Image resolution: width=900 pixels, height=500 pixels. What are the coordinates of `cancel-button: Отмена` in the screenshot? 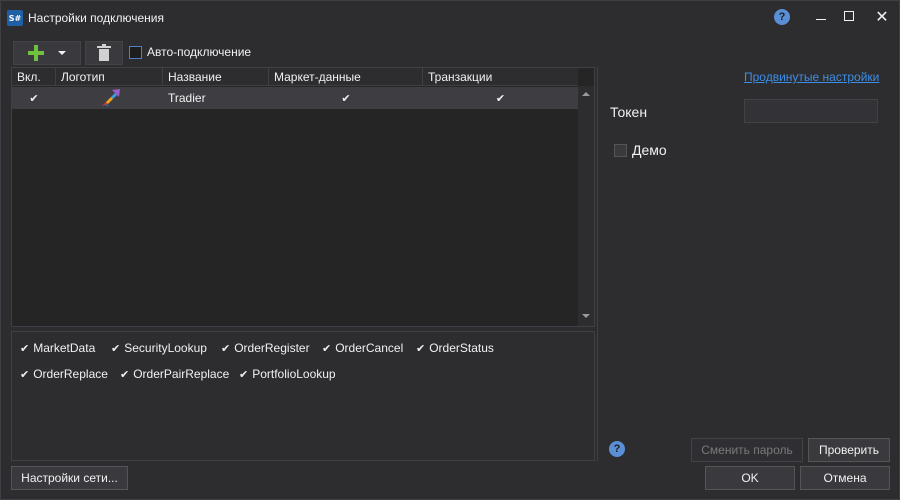 It's located at (845, 478).